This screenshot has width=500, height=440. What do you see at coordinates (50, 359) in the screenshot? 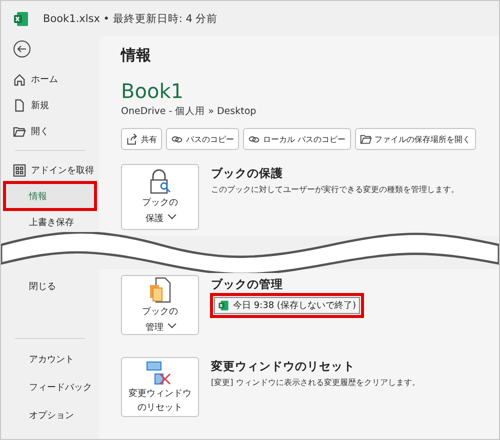
I see `sidebar-item: アカウント` at bounding box center [50, 359].